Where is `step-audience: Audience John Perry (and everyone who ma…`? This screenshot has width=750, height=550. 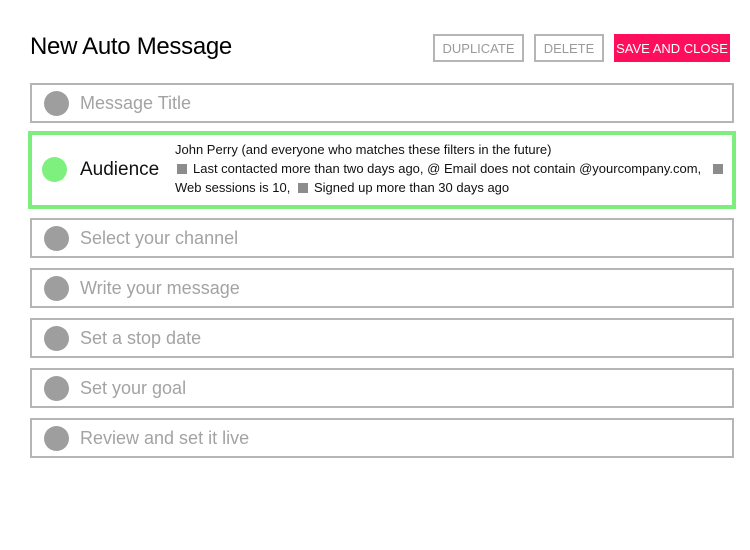 step-audience: Audience John Perry (and everyone who ma… is located at coordinates (382, 170).